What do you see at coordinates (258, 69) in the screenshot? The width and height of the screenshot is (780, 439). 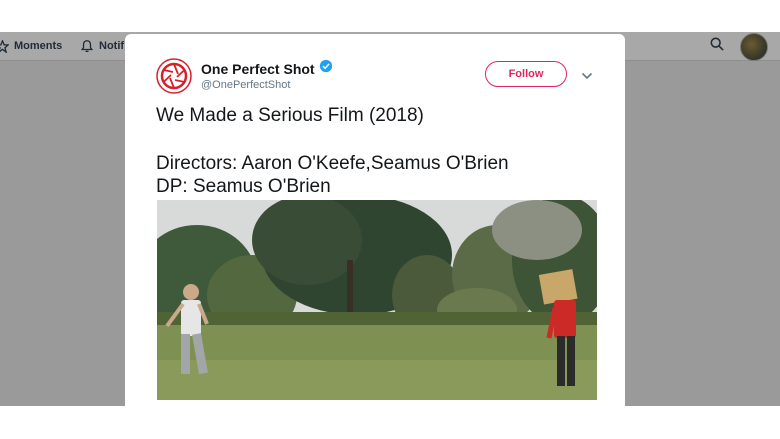 I see `display-name: One Perfect Shot` at bounding box center [258, 69].